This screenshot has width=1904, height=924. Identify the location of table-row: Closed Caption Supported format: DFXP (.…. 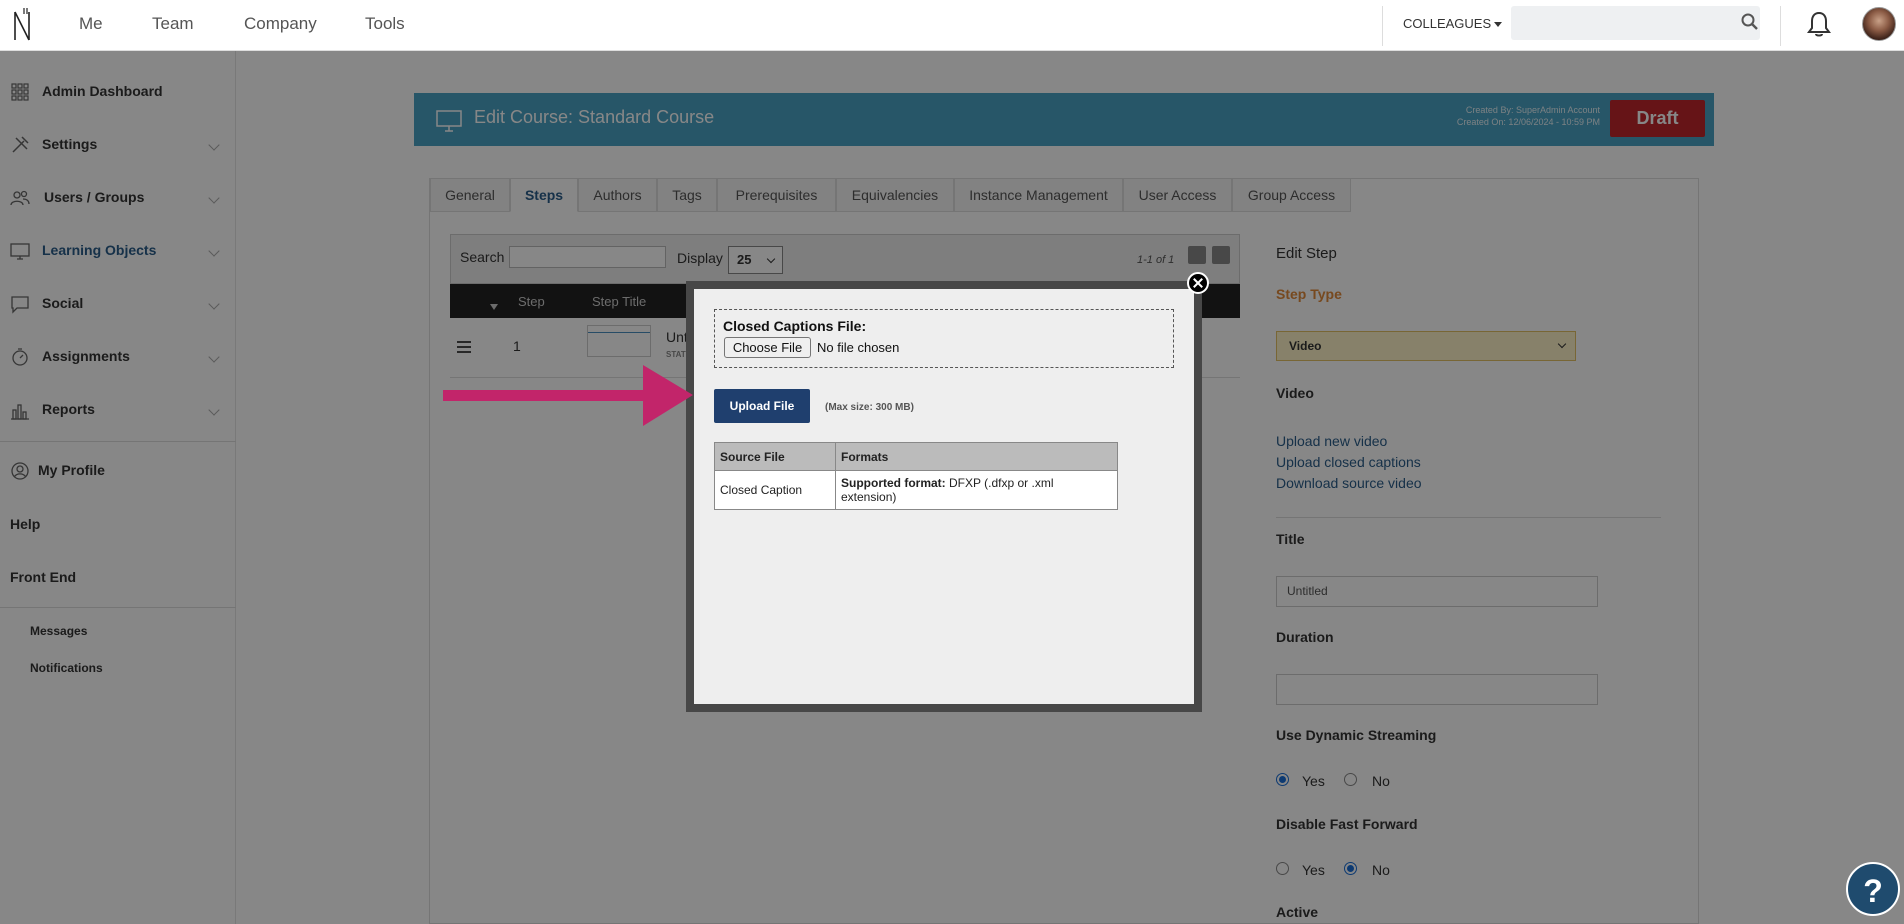
(916, 490).